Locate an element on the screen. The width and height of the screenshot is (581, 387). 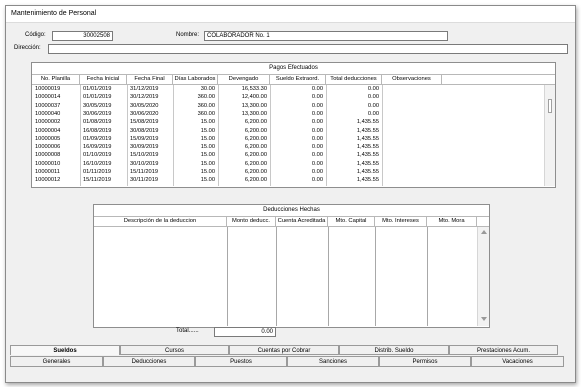
pagos-cell: 360.00 is located at coordinates (206, 113).